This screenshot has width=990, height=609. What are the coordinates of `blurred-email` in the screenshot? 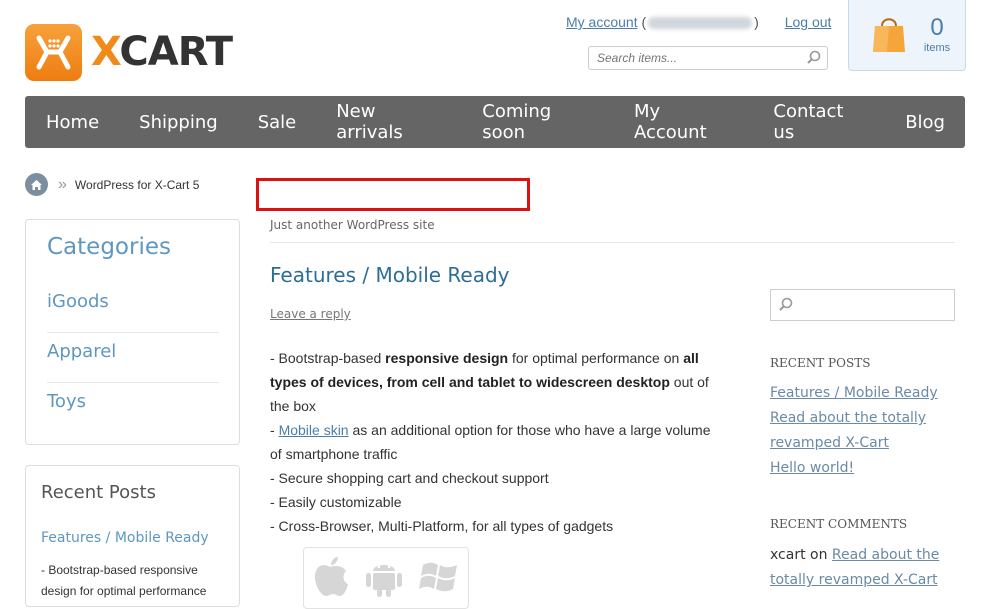 It's located at (700, 23).